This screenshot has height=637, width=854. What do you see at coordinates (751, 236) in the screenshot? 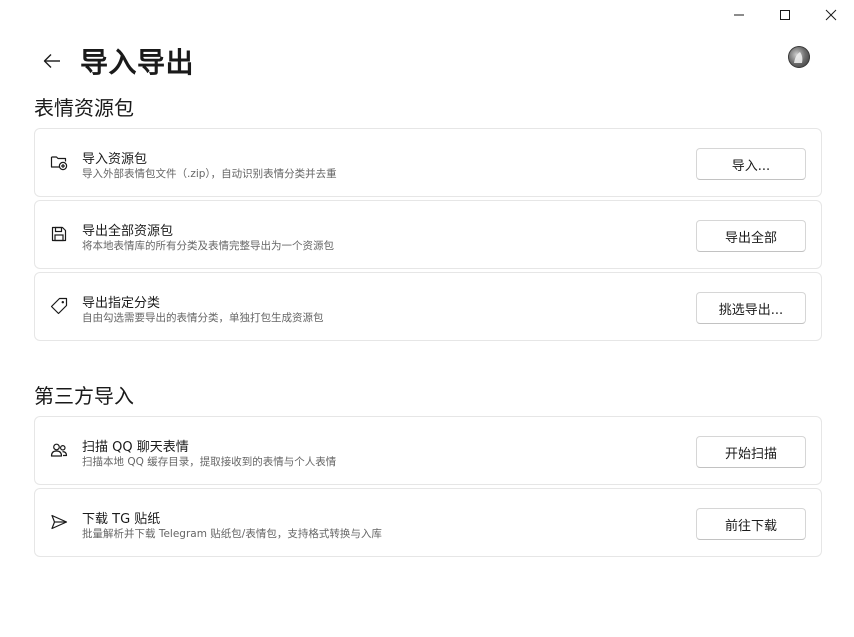
I see `export-all-button: 导出全部` at bounding box center [751, 236].